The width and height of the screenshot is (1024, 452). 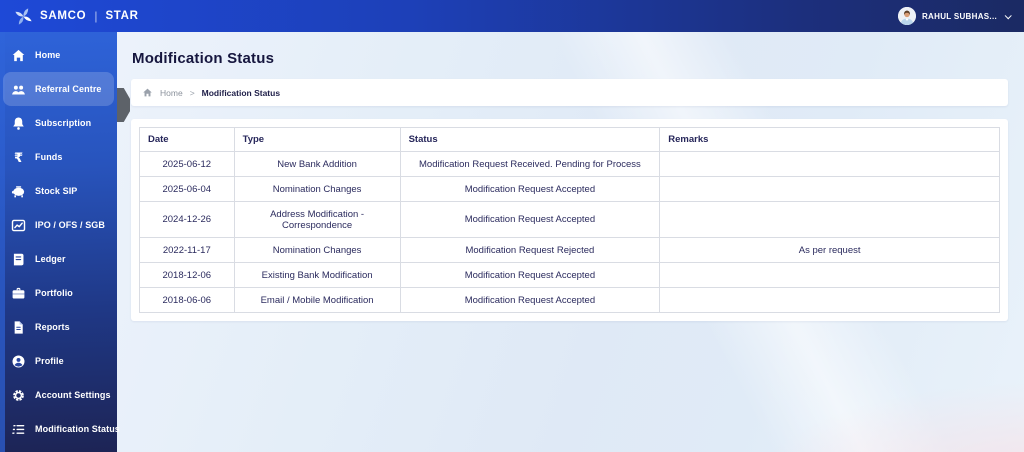 I want to click on sidebar-item-stock-sip: Stock SIP, so click(x=58, y=191).